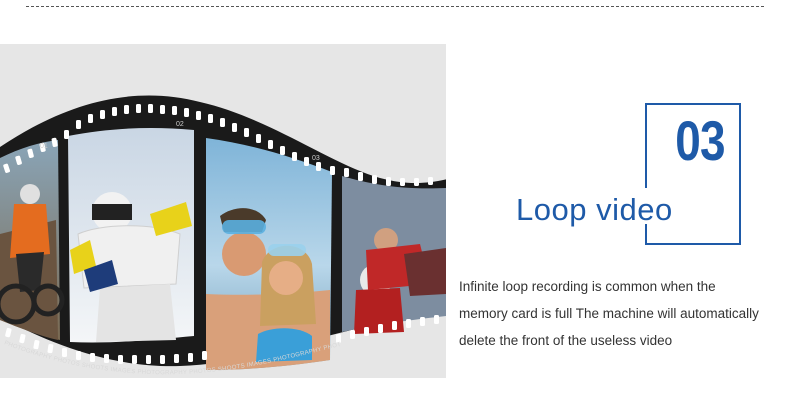  Describe the element at coordinates (566, 340) in the screenshot. I see `feature-description-line: delete the front of the useless video` at that location.